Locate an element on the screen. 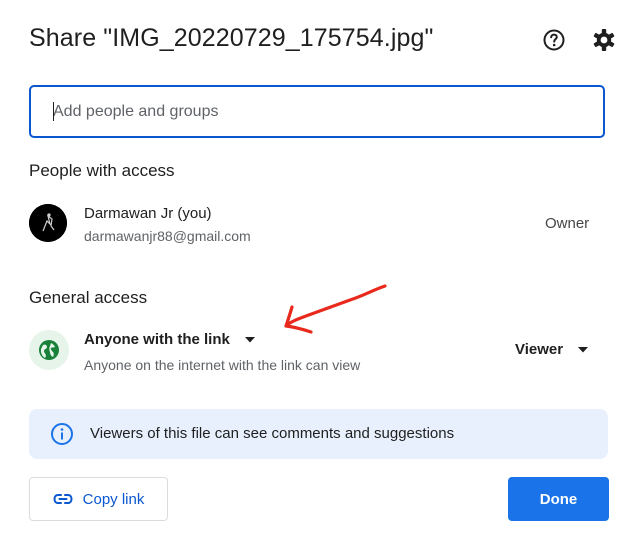 The image size is (633, 543). gear-icon is located at coordinates (604, 40).